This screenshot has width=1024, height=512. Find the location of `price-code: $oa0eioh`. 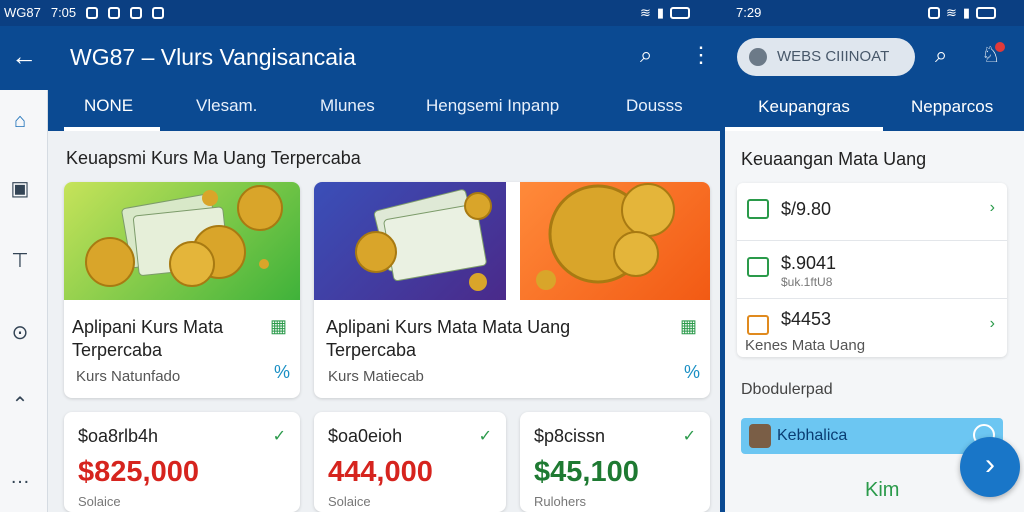

price-code: $oa0eioh is located at coordinates (365, 436).